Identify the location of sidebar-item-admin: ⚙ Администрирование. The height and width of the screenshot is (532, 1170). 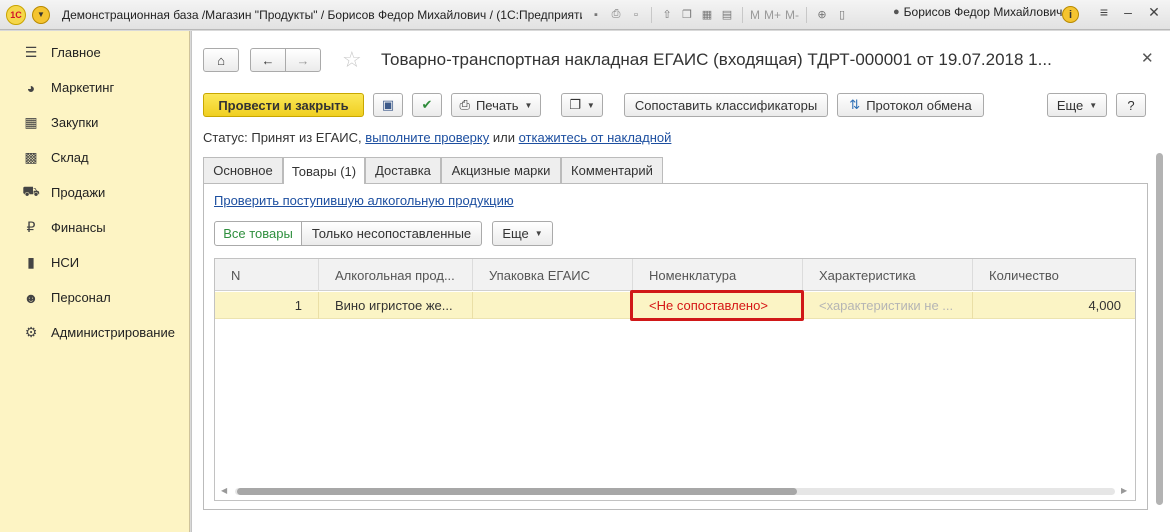
(94, 332).